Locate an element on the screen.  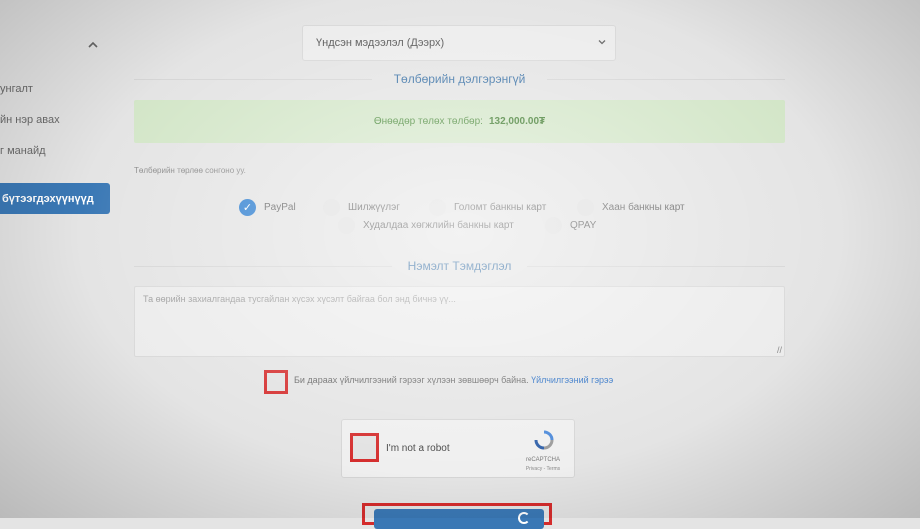
recaptcha-links: Privacy - Terms is located at coordinates (543, 469).